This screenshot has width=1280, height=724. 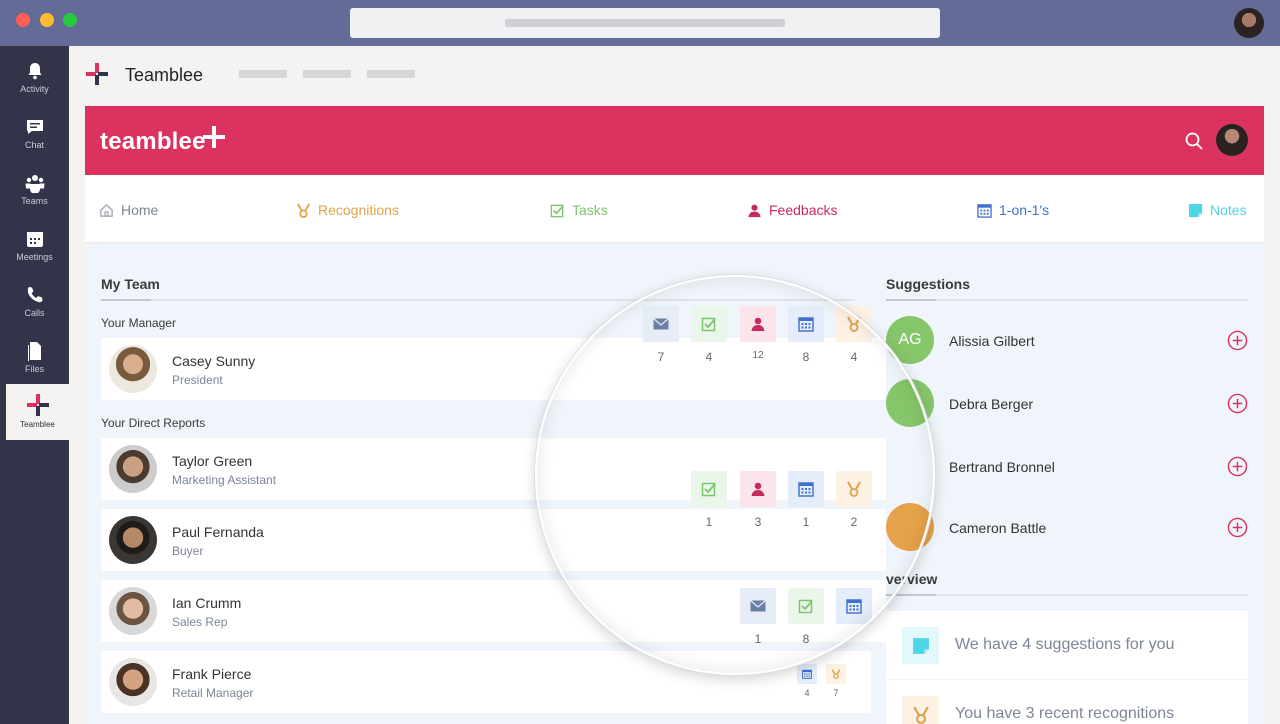 What do you see at coordinates (188, 551) in the screenshot?
I see `member-role: Buyer` at bounding box center [188, 551].